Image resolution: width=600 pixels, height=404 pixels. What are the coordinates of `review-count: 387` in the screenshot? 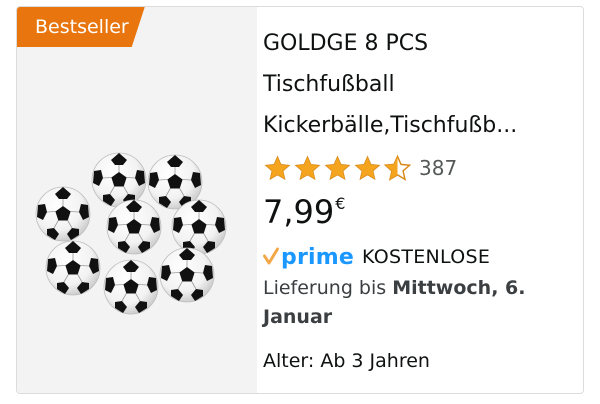 It's located at (438, 168).